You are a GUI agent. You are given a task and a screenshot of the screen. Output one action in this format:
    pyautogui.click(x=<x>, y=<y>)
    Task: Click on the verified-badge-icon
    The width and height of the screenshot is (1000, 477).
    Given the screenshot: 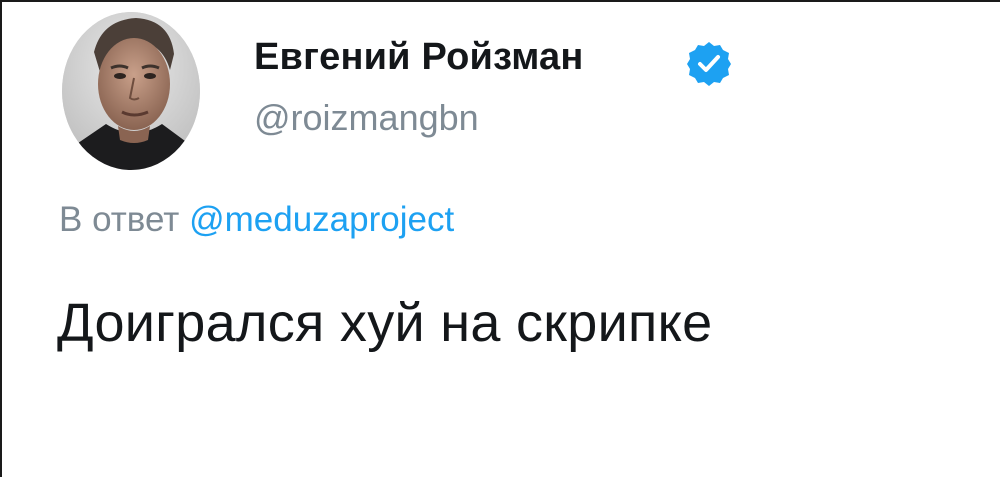 What is the action you would take?
    pyautogui.click(x=709, y=64)
    